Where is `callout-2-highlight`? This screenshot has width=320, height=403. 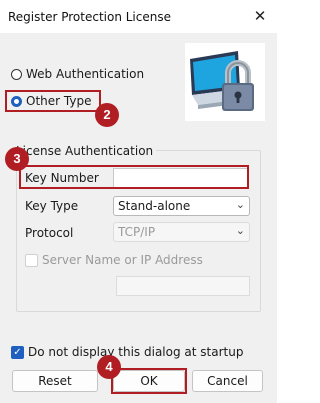
callout-2-highlight is located at coordinates (53, 101).